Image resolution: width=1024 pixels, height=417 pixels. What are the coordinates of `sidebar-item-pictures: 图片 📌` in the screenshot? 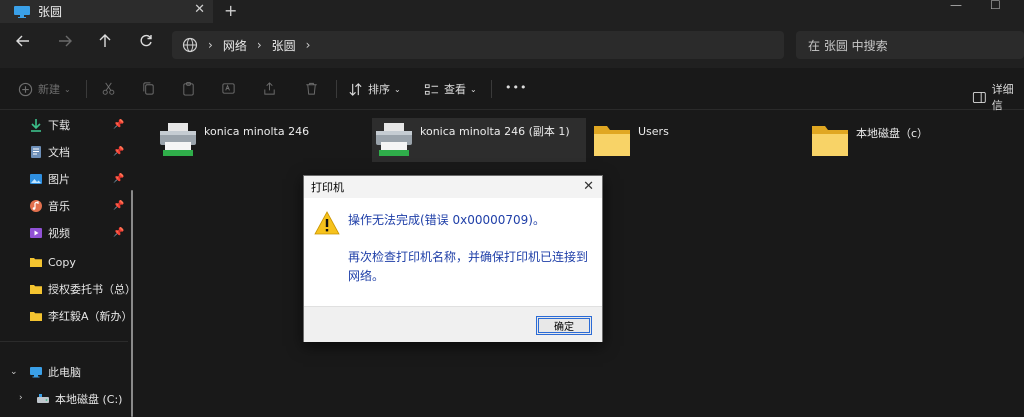 It's located at (79, 179).